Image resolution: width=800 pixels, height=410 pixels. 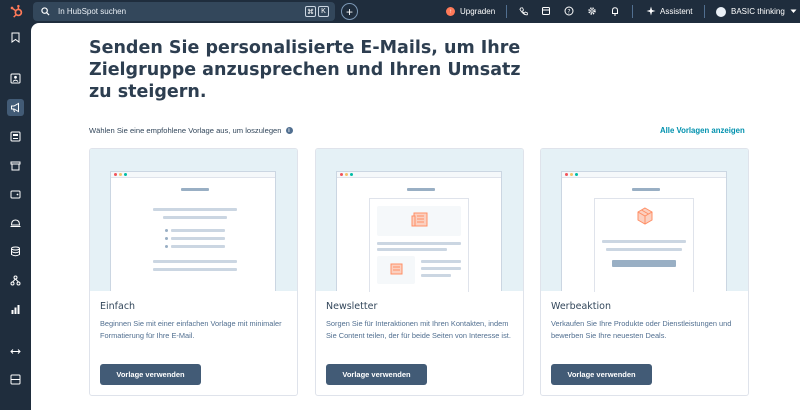 I want to click on hubspot-logo-icon, so click(x=16, y=11).